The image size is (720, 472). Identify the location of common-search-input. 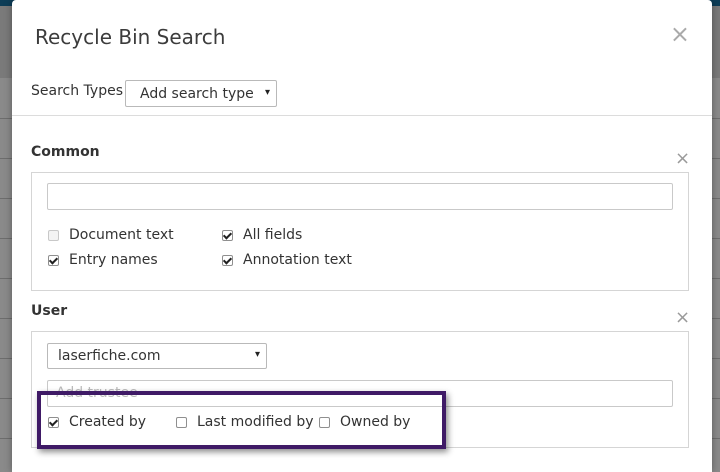
(360, 196).